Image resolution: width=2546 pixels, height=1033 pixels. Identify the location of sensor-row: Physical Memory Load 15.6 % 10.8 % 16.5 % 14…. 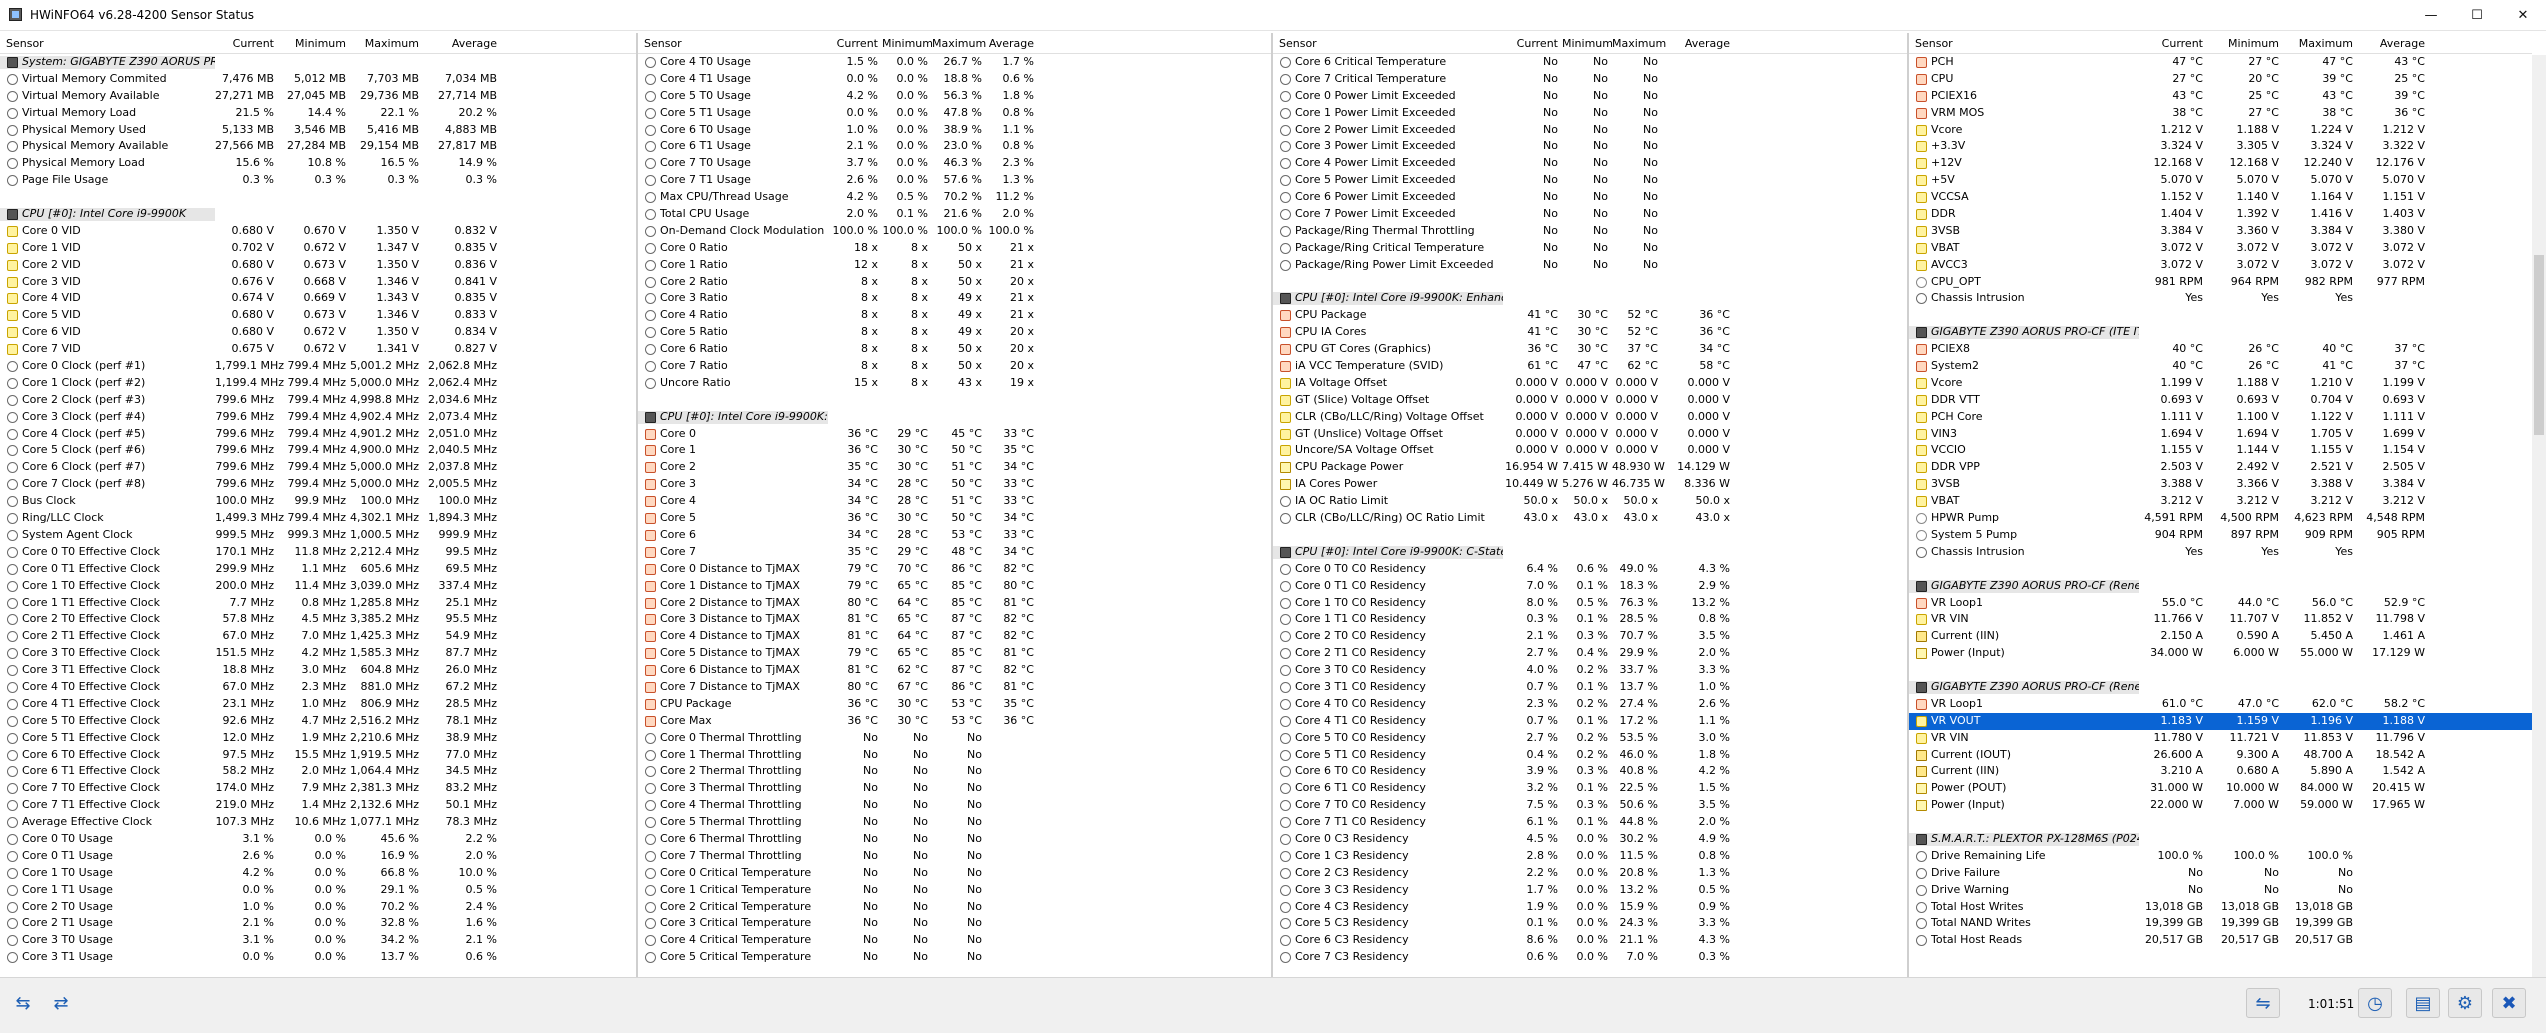
(318, 163).